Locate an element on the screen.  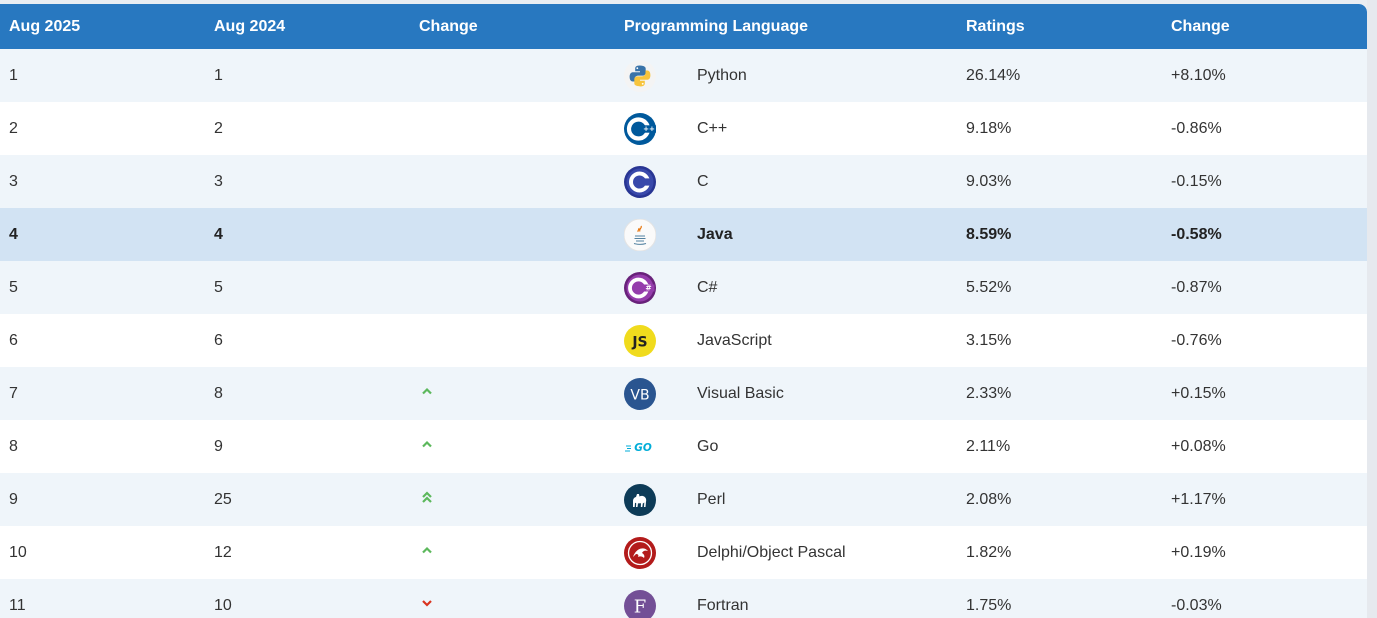
rating-value: 26.14% is located at coordinates (993, 75).